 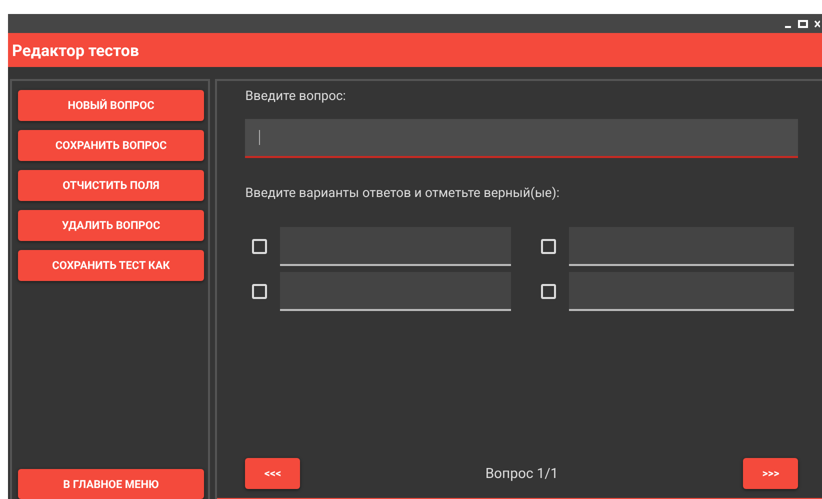 What do you see at coordinates (75, 50) in the screenshot?
I see `window-title: Редактор тестов` at bounding box center [75, 50].